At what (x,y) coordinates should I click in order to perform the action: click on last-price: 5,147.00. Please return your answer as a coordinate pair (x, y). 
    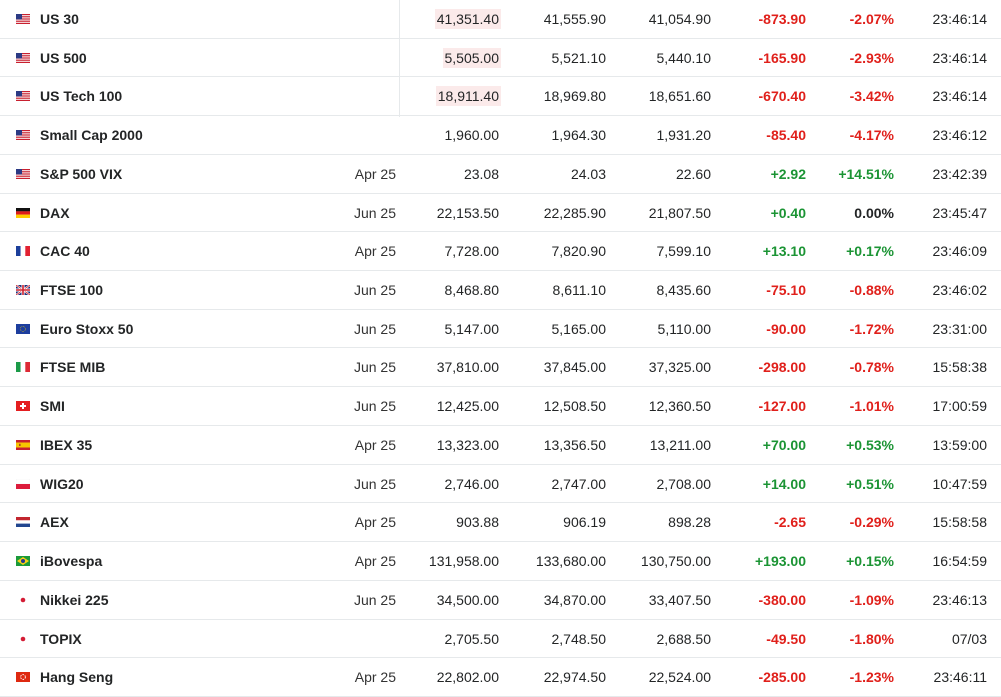
    Looking at the image, I should click on (472, 329).